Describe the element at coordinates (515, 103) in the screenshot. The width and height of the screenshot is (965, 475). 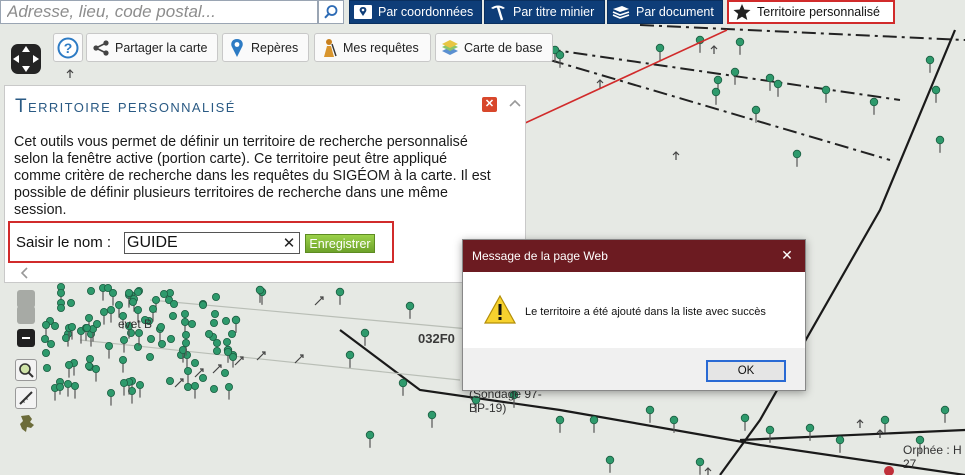
I see `chevron-up-icon` at that location.